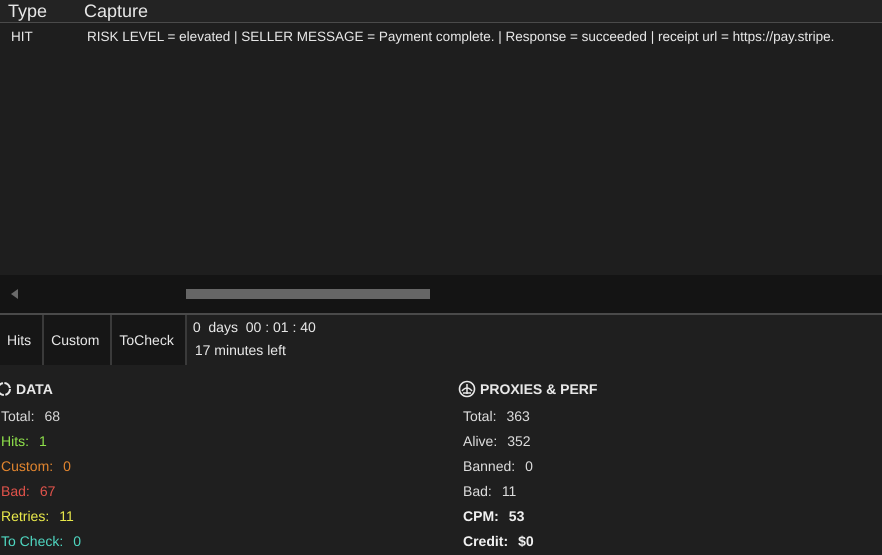 The height and width of the screenshot is (555, 882). I want to click on stat-value: $0, so click(526, 540).